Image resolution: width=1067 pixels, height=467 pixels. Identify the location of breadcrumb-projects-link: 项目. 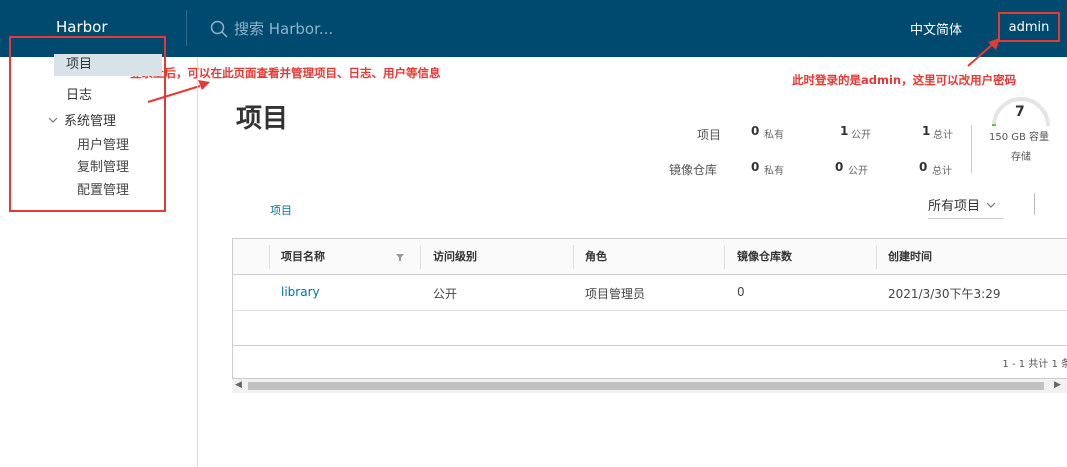
(281, 210).